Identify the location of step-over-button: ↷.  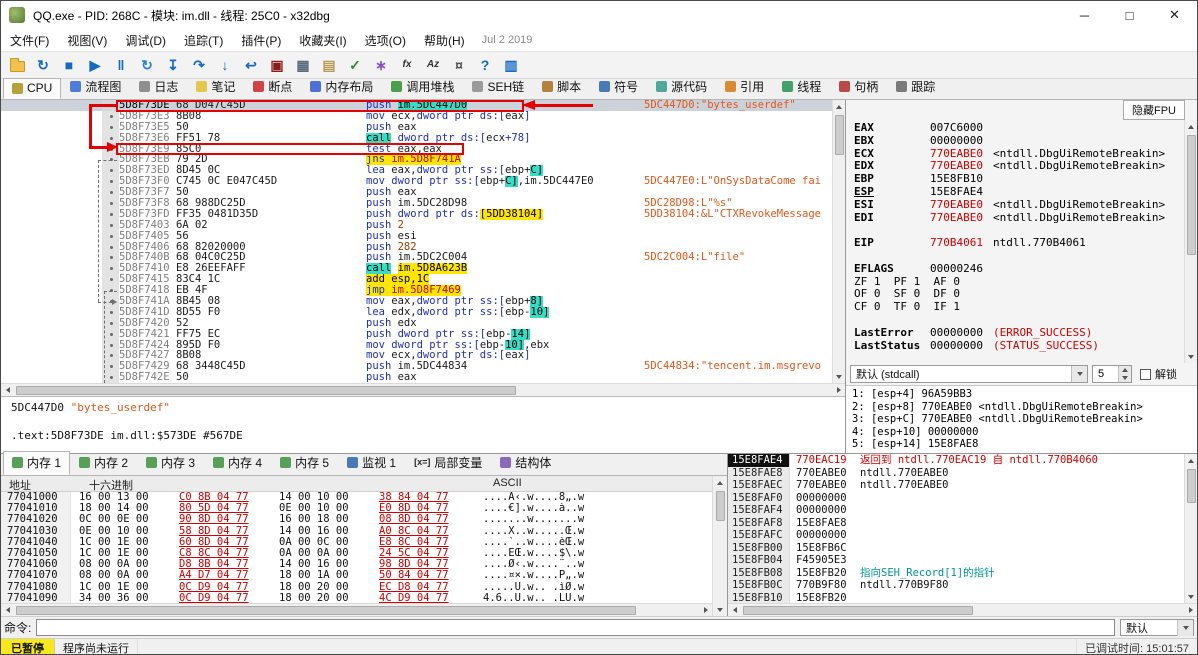
(199, 65).